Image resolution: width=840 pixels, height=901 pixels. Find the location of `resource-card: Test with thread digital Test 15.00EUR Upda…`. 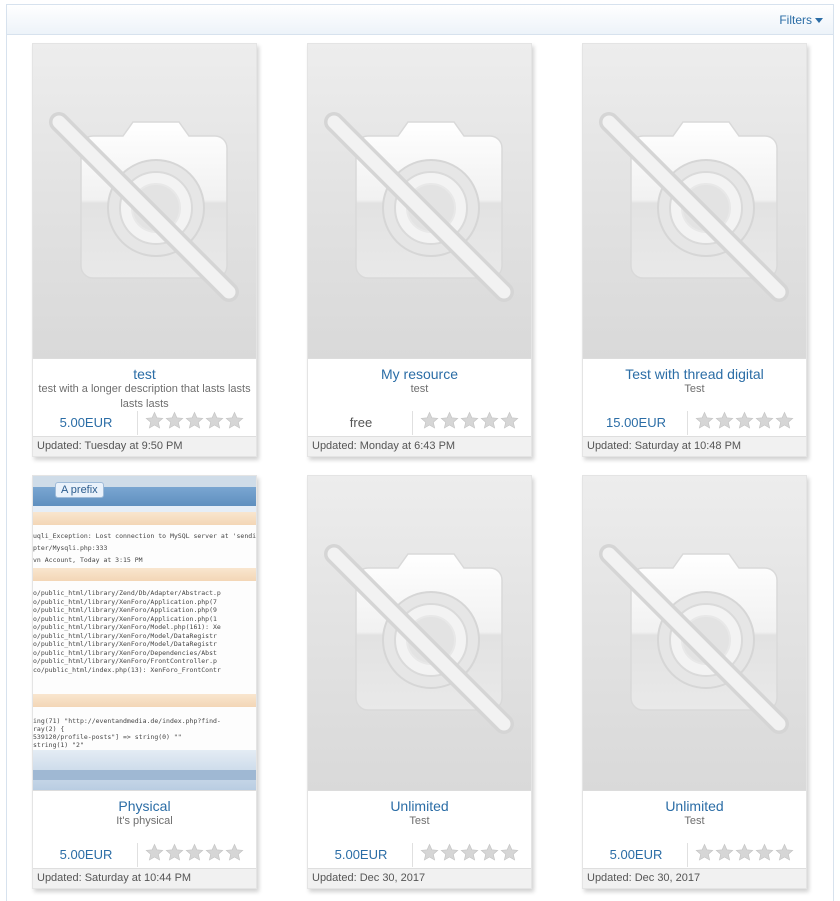

resource-card: Test with thread digital Test 15.00EUR Upda… is located at coordinates (694, 250).